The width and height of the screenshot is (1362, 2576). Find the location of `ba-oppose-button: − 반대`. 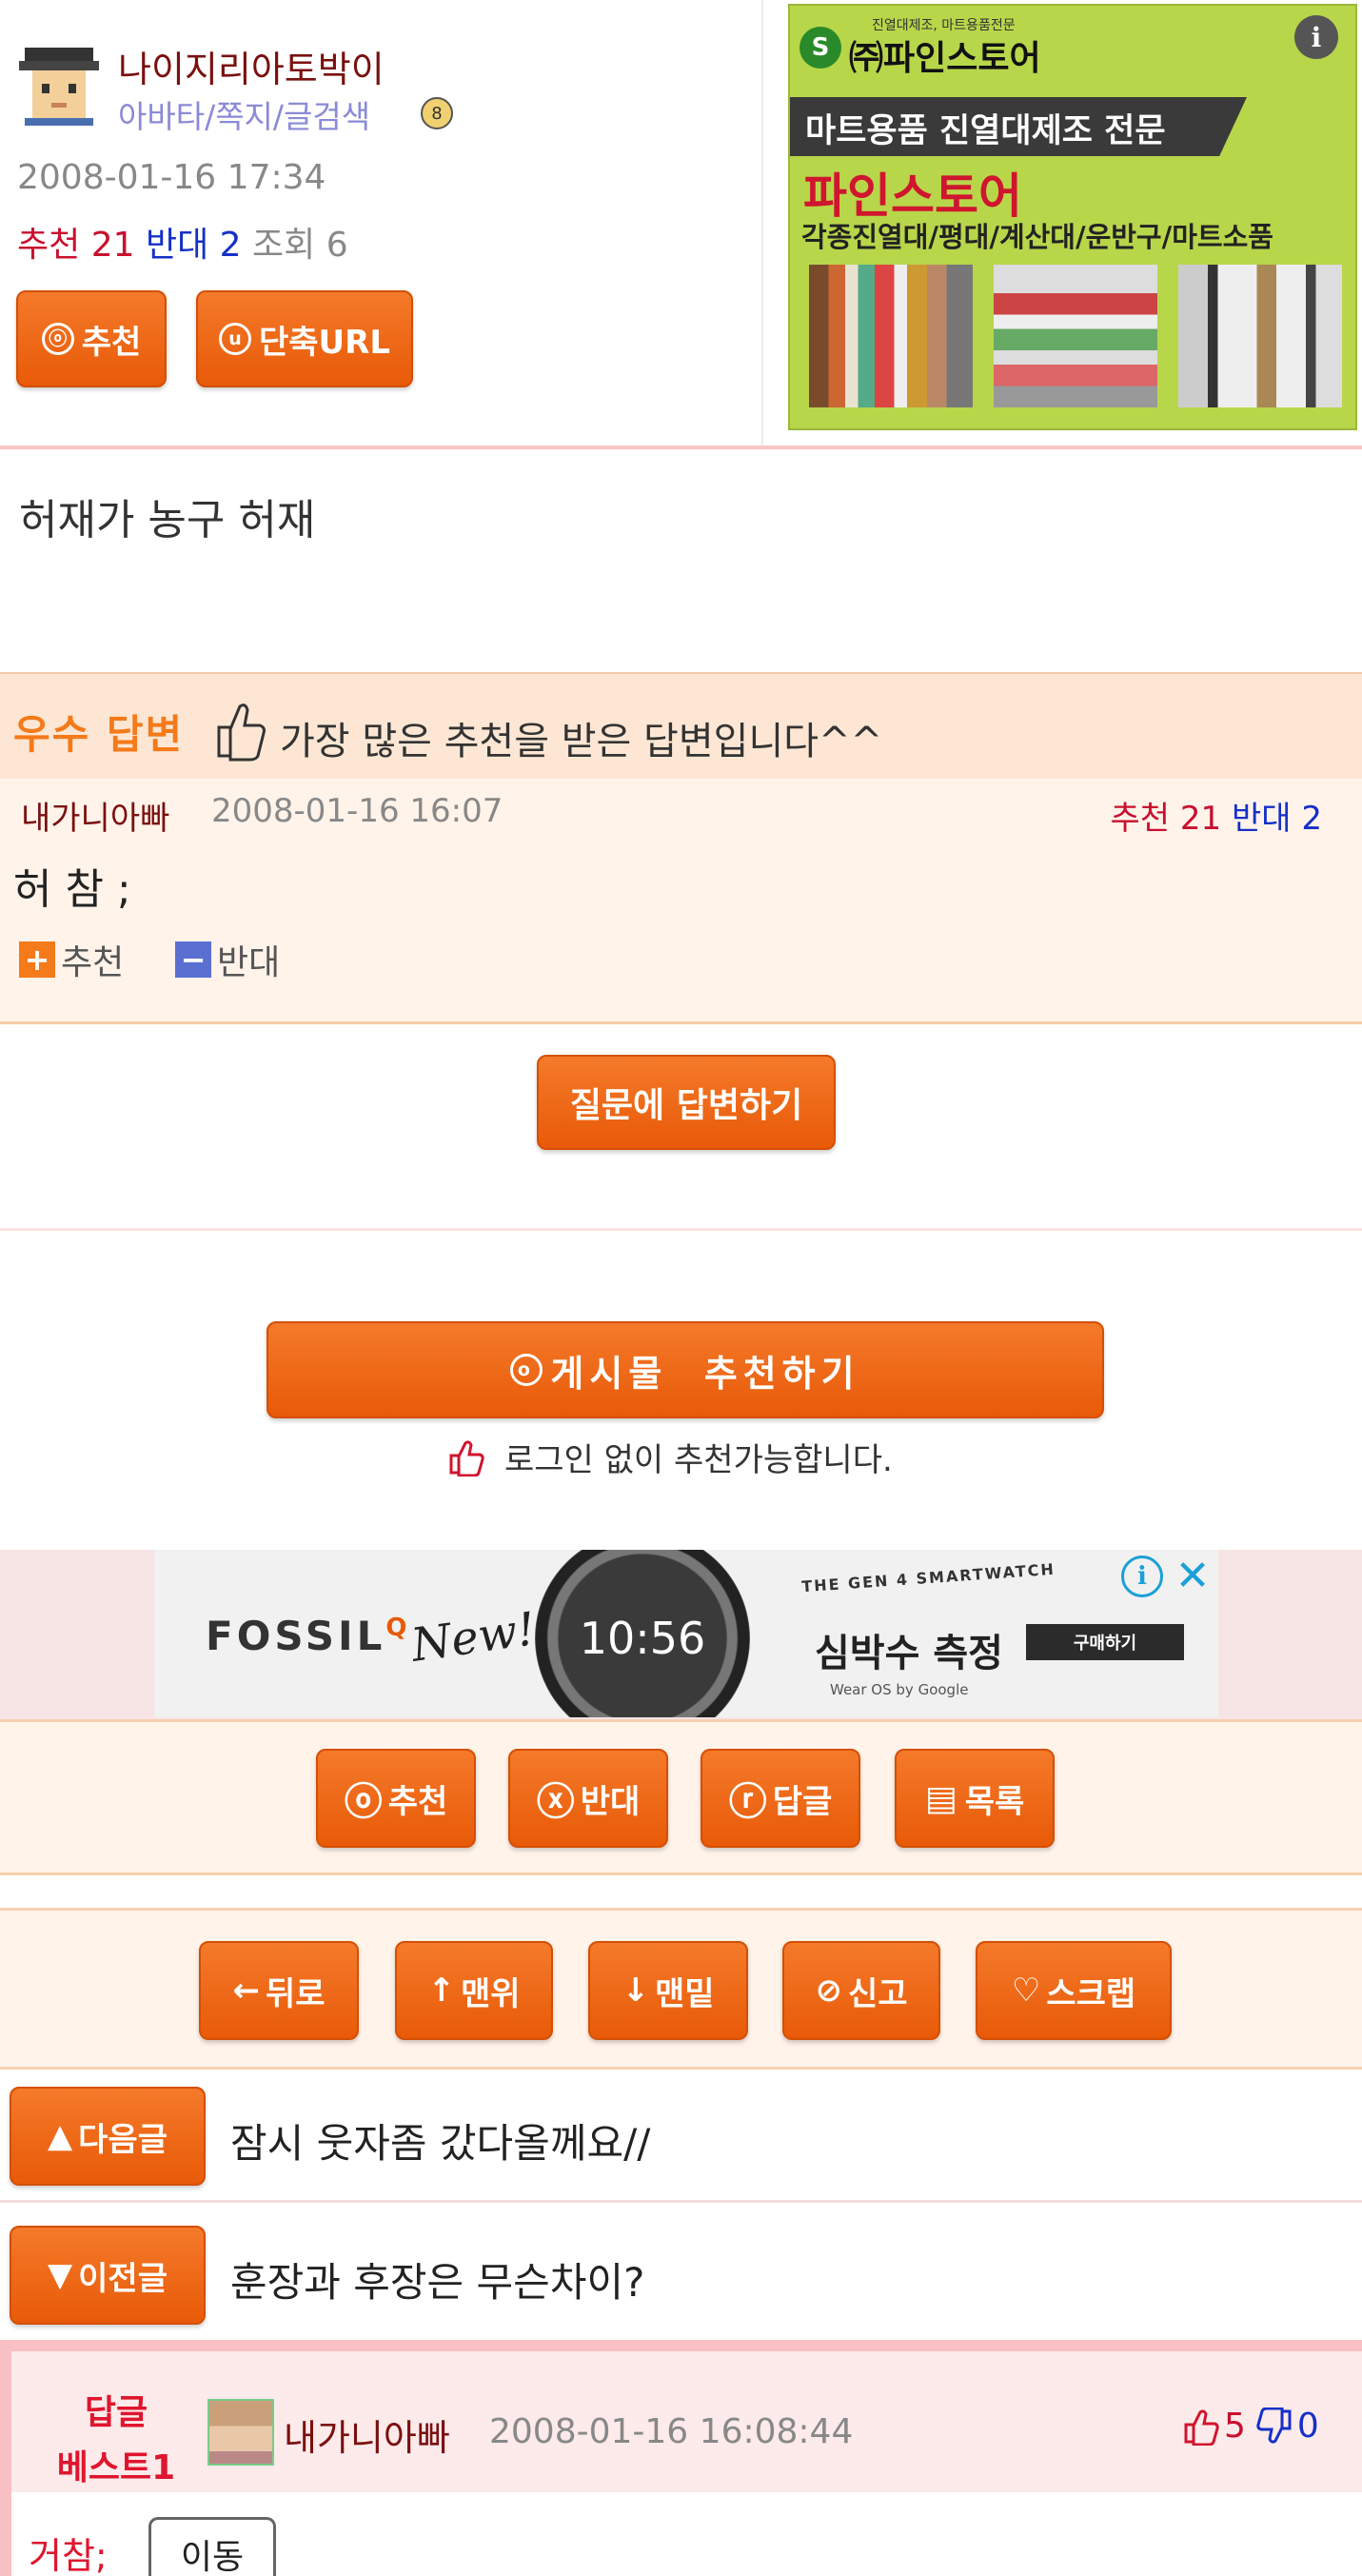

ba-oppose-button: − 반대 is located at coordinates (228, 959).